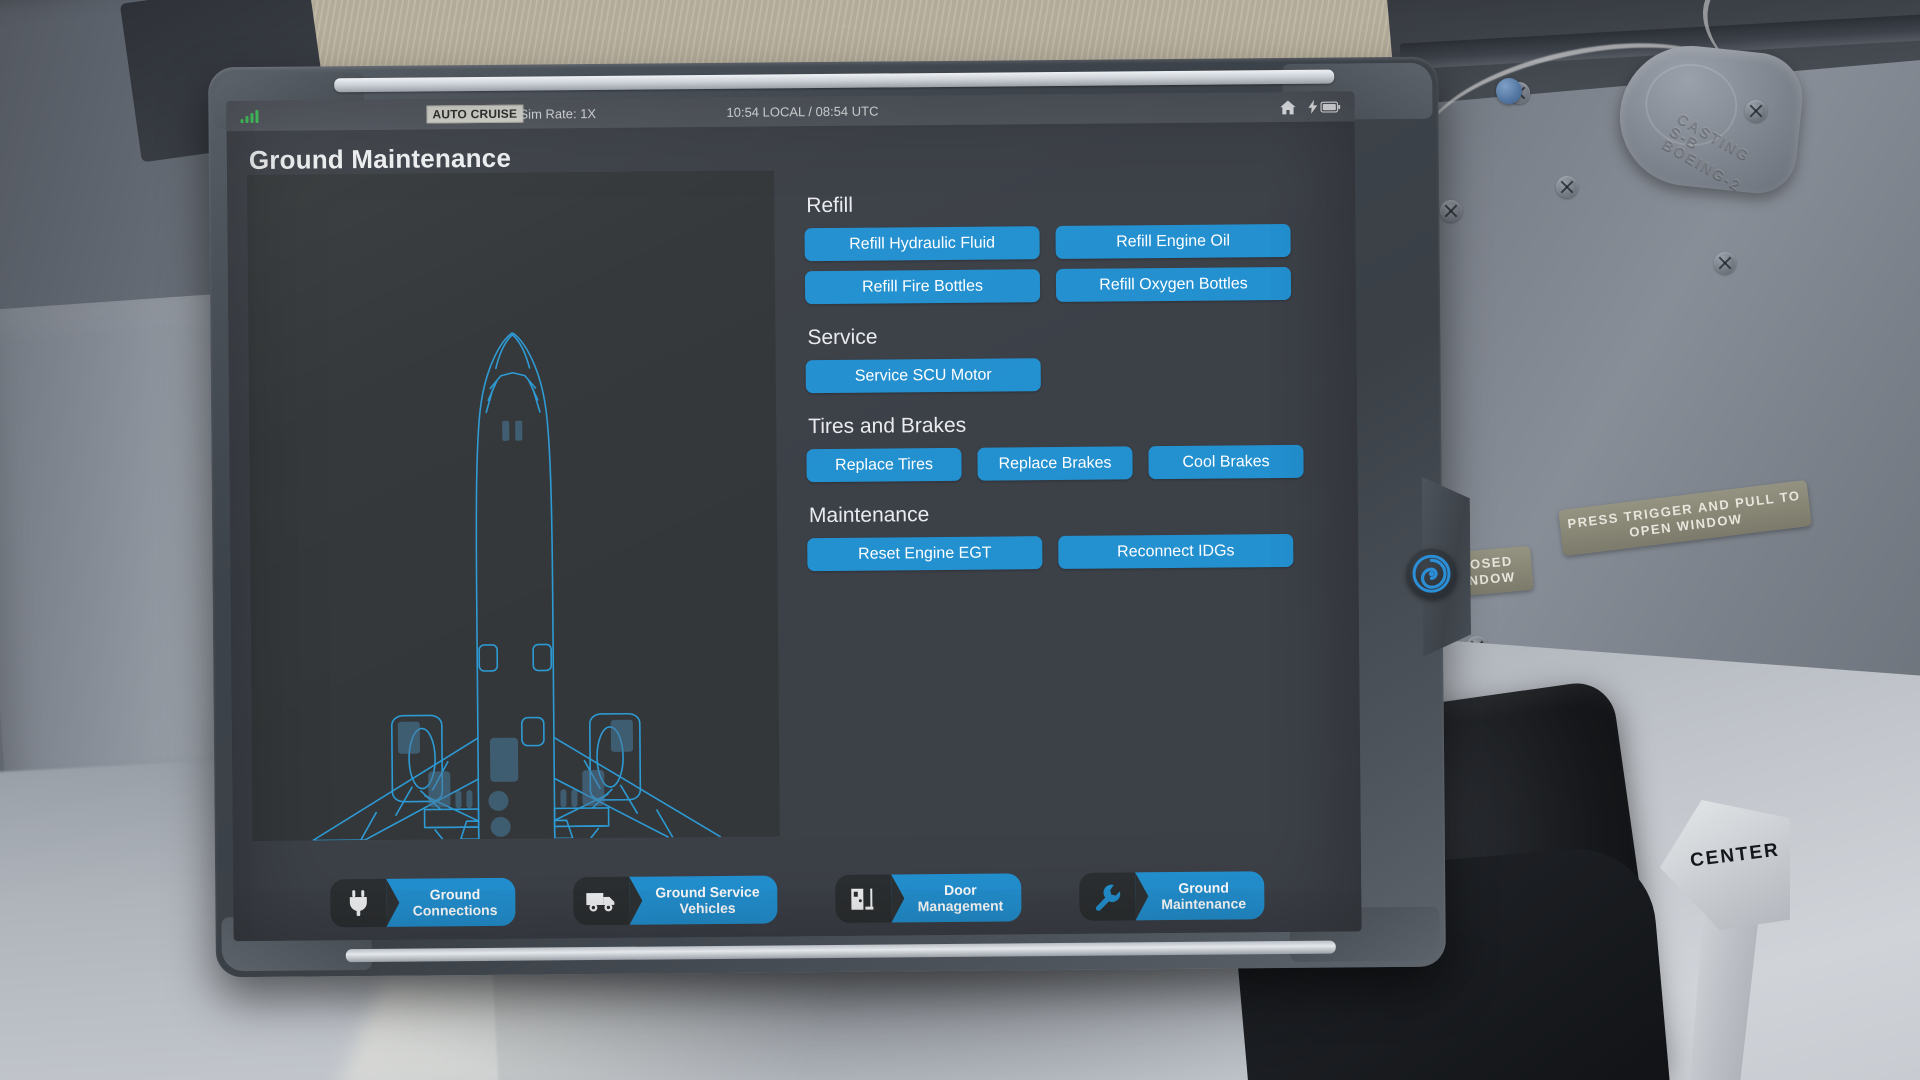 Image resolution: width=1920 pixels, height=1080 pixels. I want to click on button-row: Refill Hydraulic Fluid Refill Engine Oil, so click(1069, 242).